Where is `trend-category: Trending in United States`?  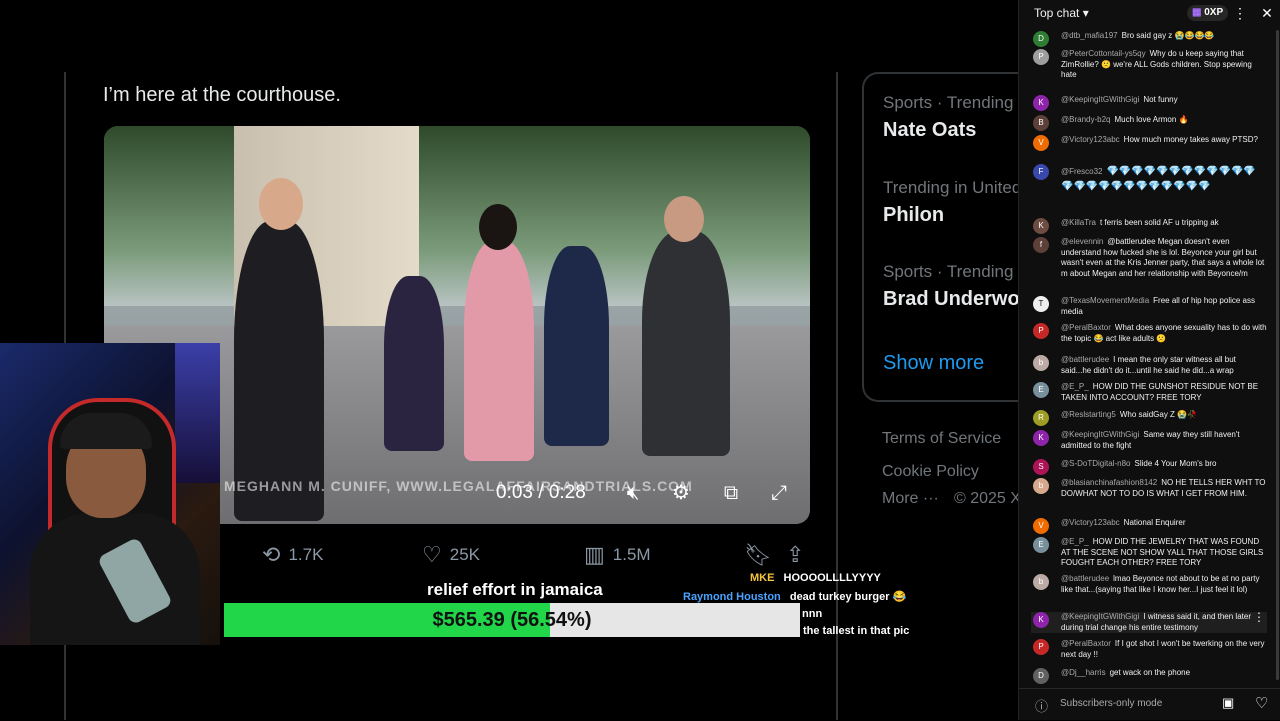 trend-category: Trending in United States is located at coordinates (950, 187).